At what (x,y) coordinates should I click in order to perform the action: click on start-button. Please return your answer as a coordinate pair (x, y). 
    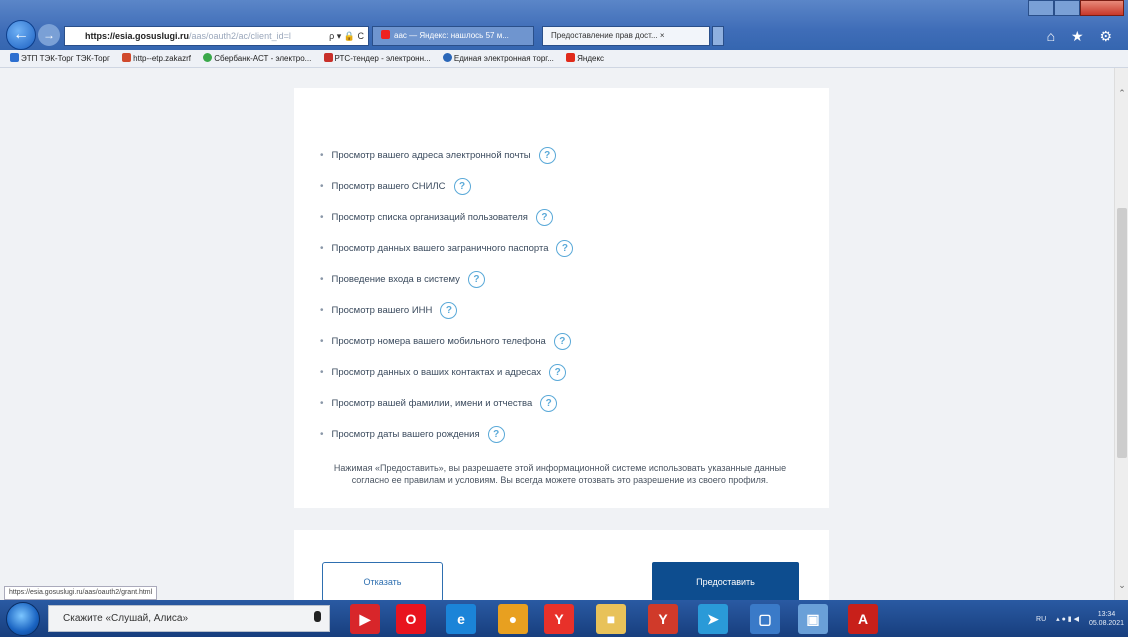
    Looking at the image, I should click on (23, 619).